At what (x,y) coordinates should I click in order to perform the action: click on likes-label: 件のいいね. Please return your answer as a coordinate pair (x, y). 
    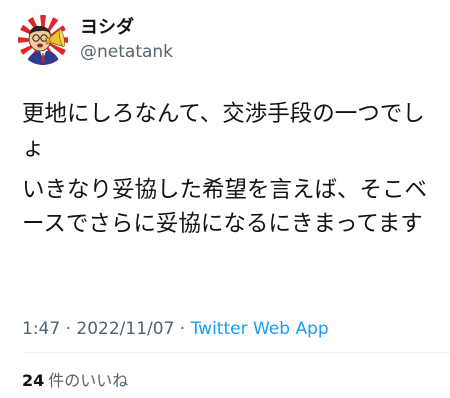
    Looking at the image, I should click on (88, 380).